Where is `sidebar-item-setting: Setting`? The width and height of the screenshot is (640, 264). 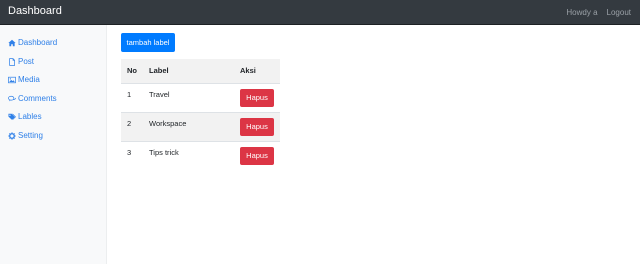 sidebar-item-setting: Setting is located at coordinates (25, 135).